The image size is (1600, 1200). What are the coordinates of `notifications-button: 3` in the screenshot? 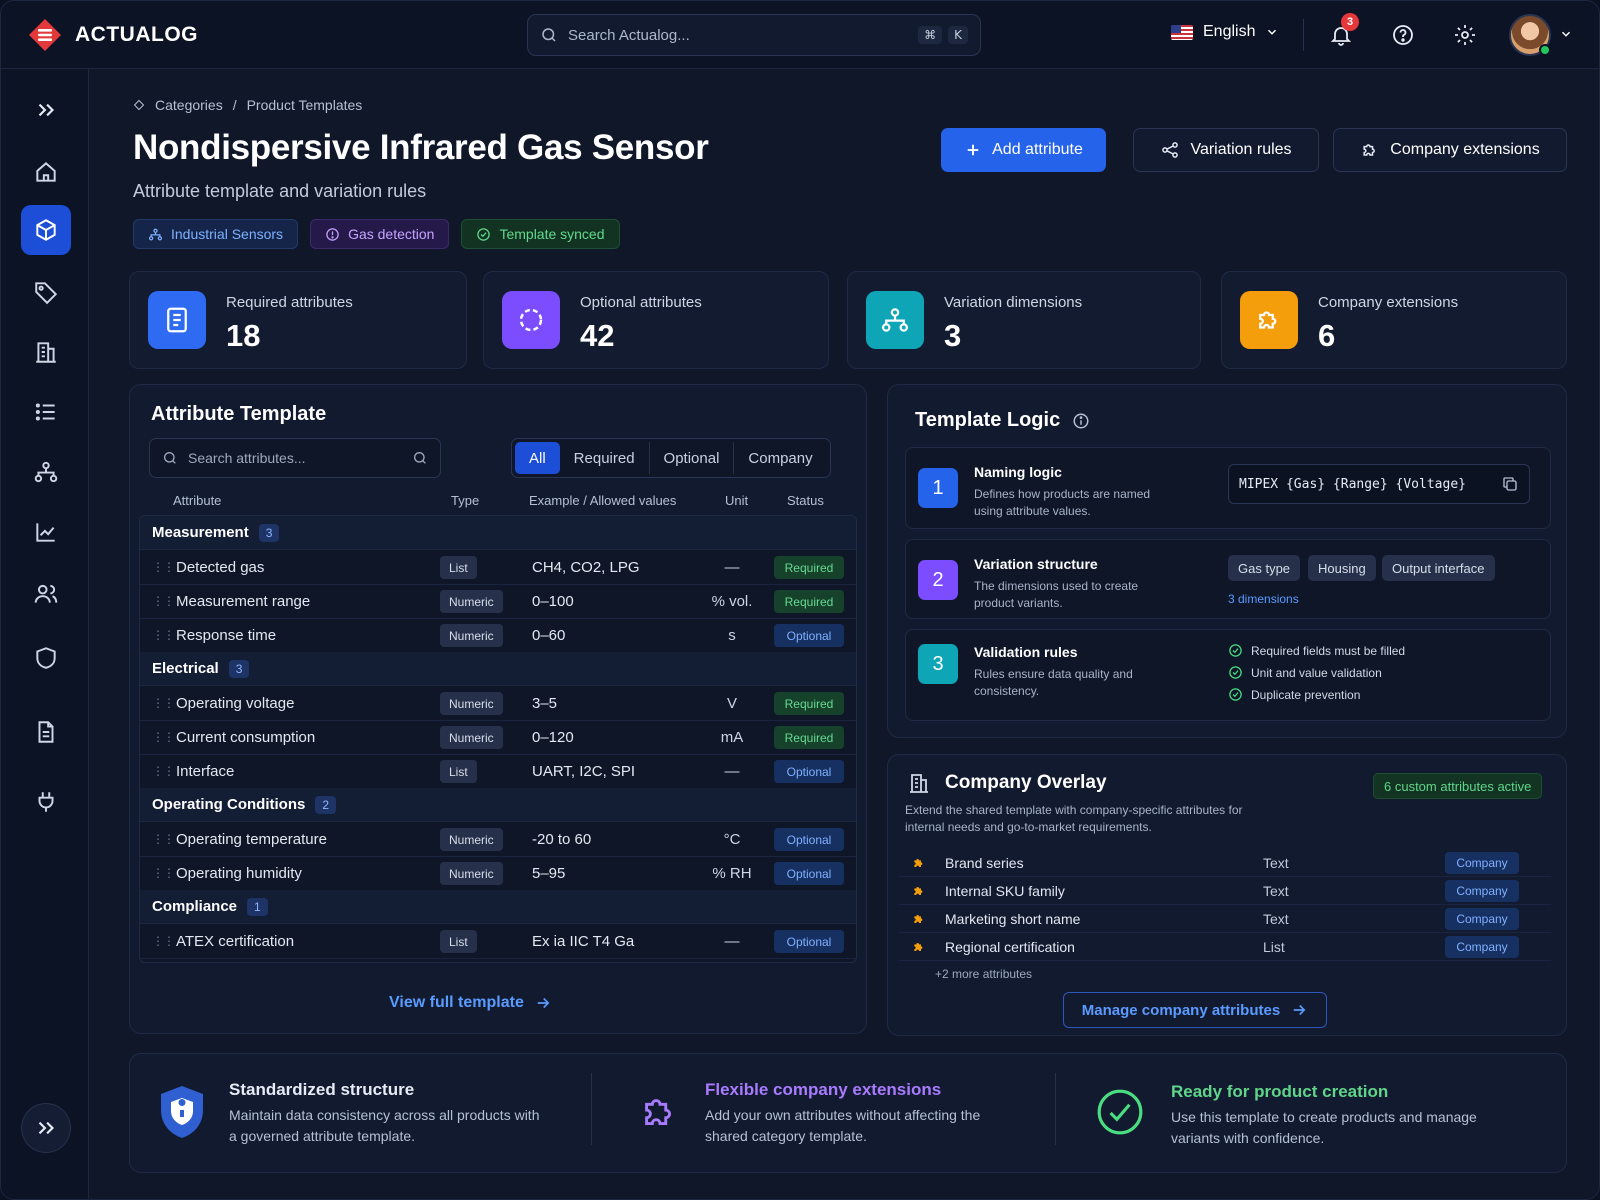 It's located at (1342, 32).